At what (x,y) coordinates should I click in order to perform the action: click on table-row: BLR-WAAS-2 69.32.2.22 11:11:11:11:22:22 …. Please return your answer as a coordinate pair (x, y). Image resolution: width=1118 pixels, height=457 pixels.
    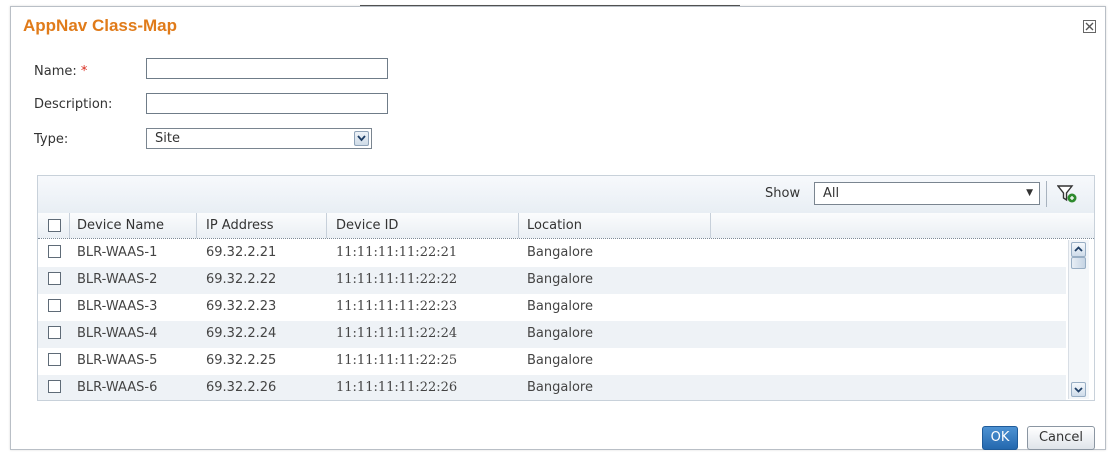
    Looking at the image, I should click on (552, 280).